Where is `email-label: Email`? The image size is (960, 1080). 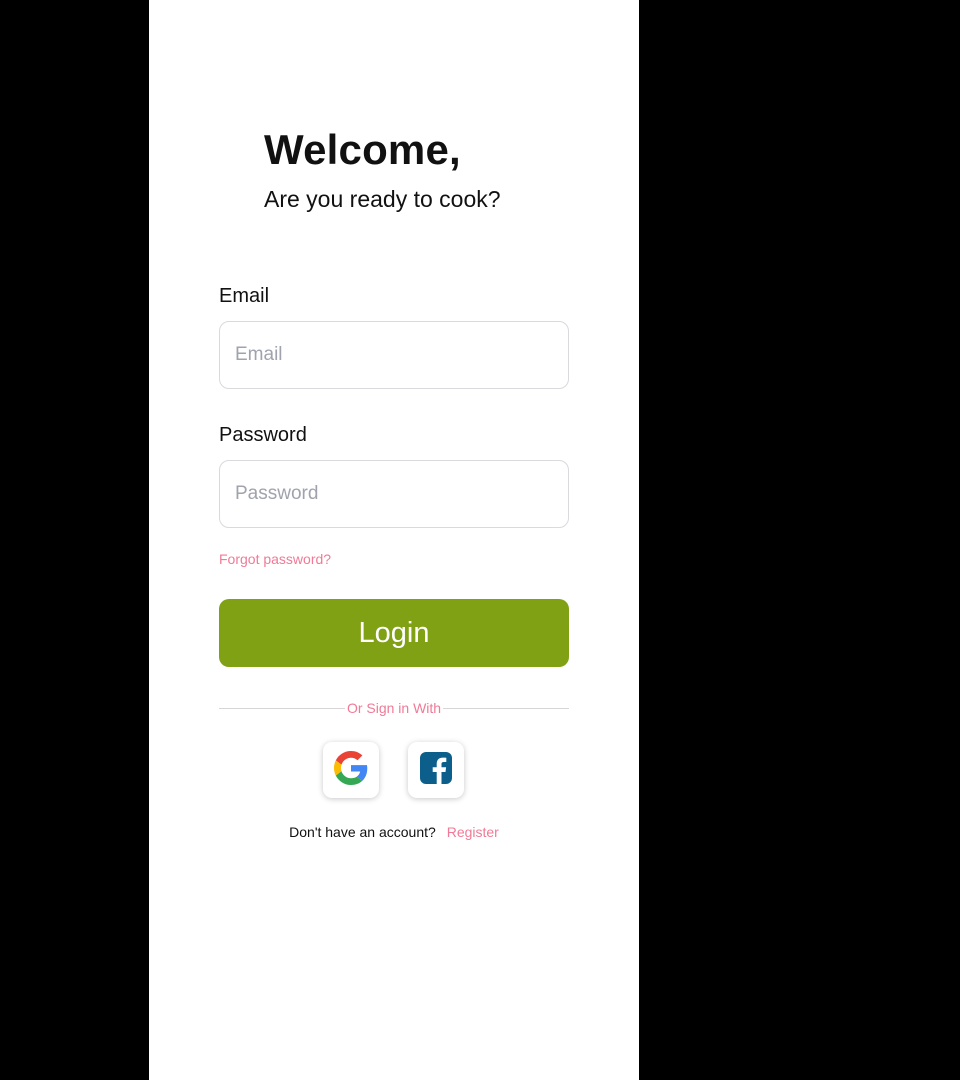
email-label: Email is located at coordinates (244, 296).